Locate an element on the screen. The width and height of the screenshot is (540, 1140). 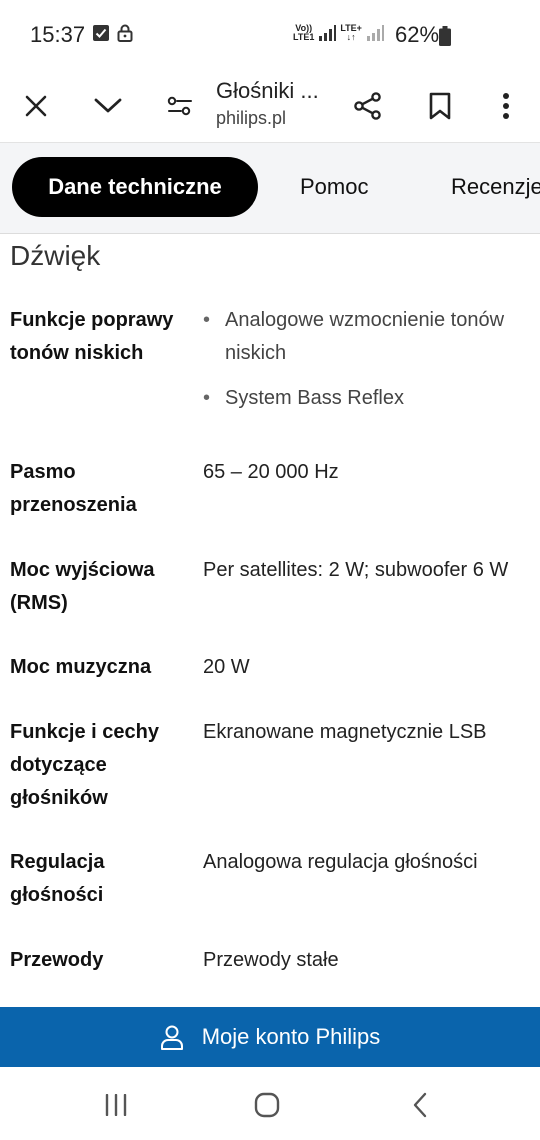
browser-toolbar: Głośniki ... philips.pl is located at coordinates (270, 106).